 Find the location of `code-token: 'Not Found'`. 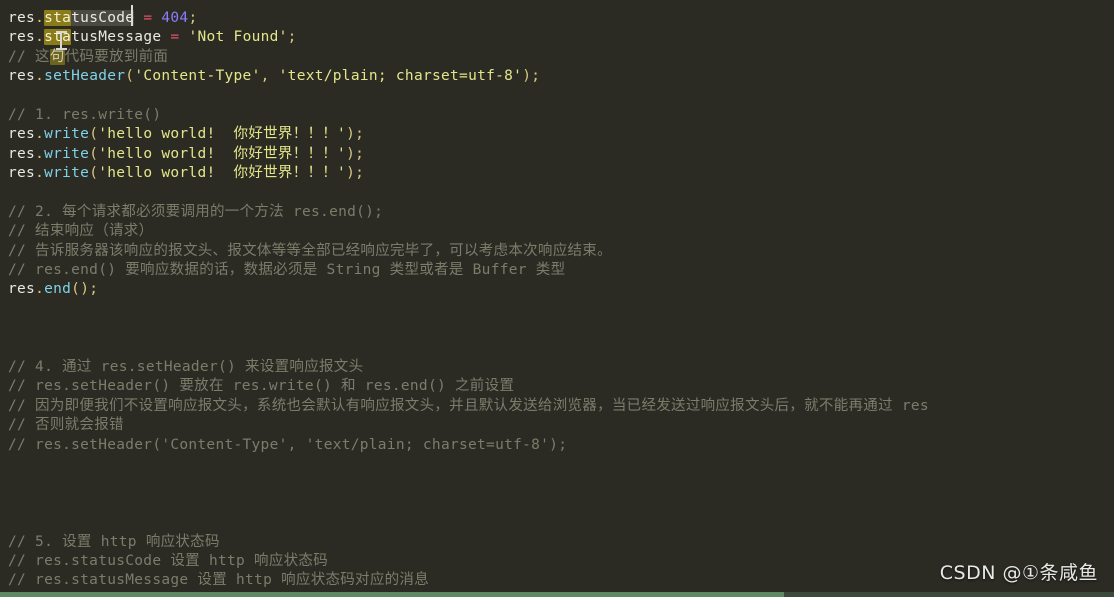

code-token: 'Not Found' is located at coordinates (238, 37).